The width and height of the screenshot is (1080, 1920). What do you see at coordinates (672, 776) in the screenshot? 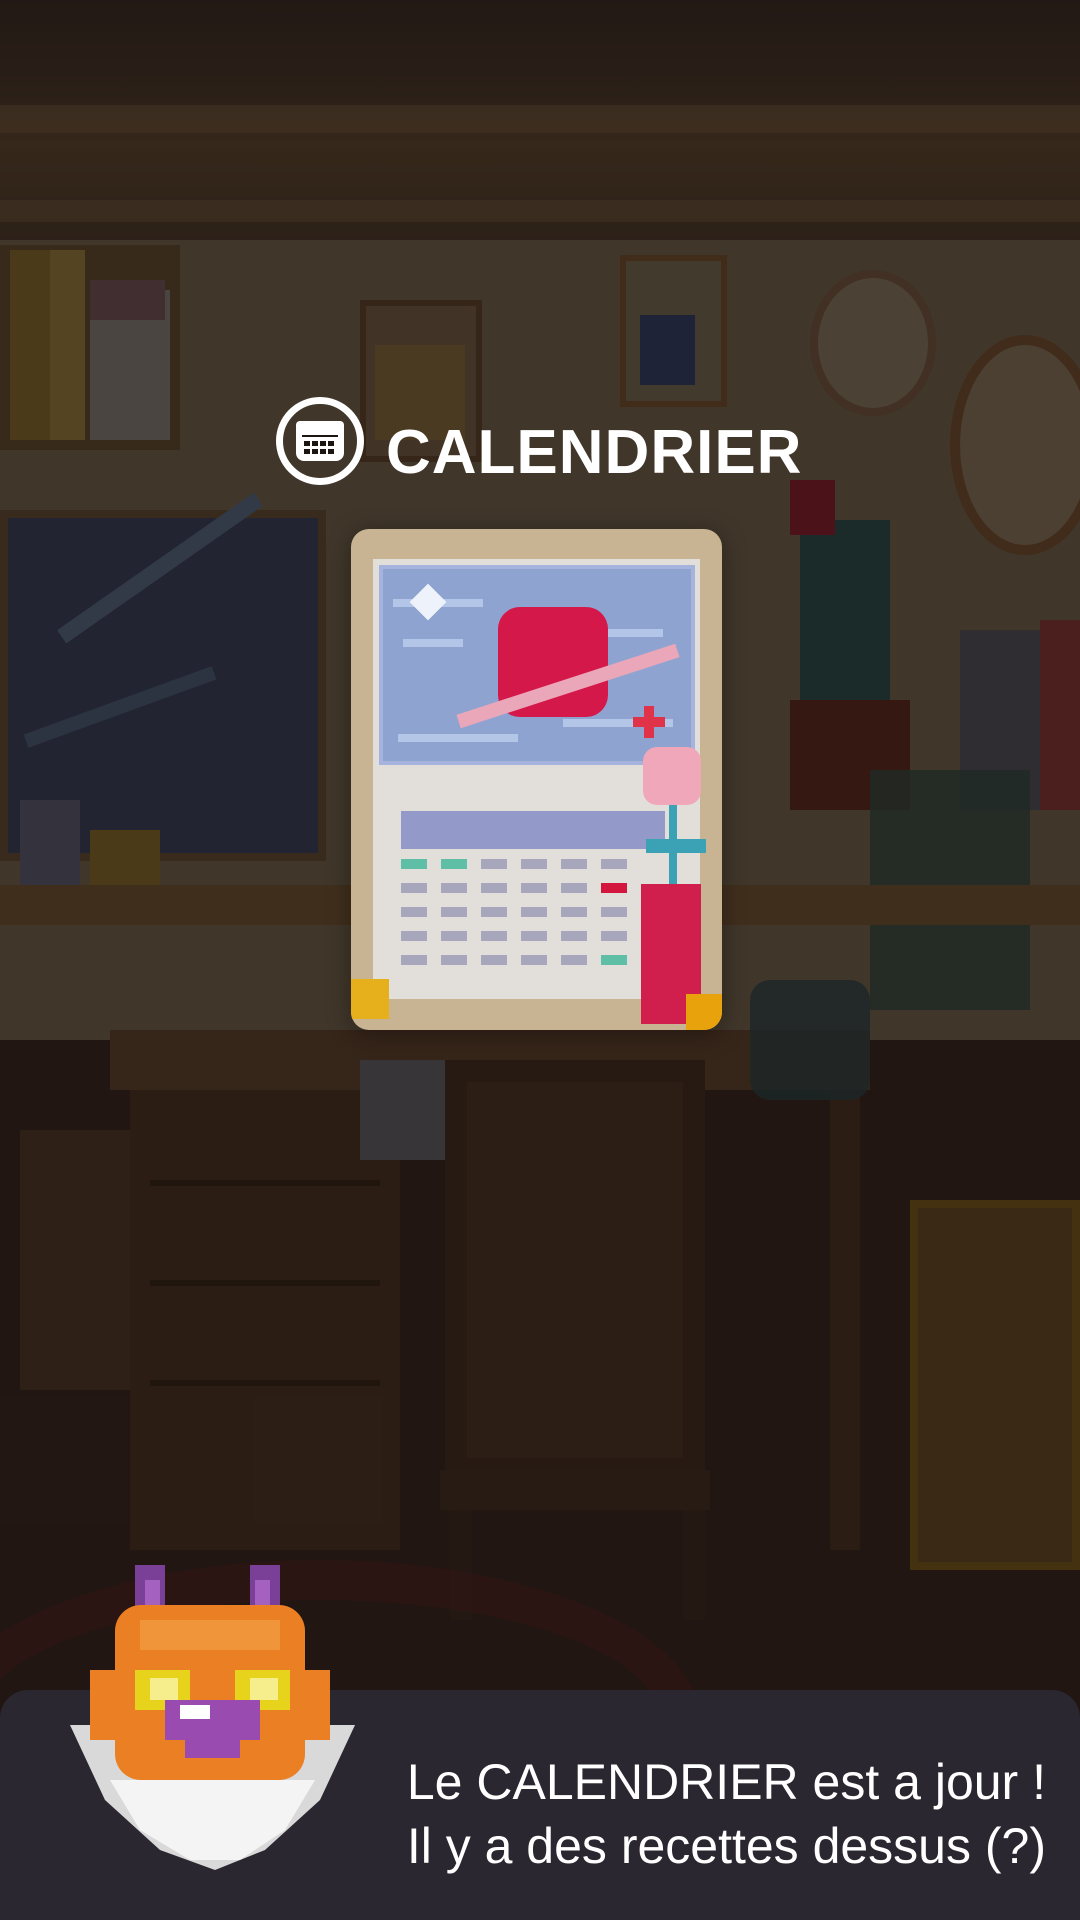
I see `flower-icon` at bounding box center [672, 776].